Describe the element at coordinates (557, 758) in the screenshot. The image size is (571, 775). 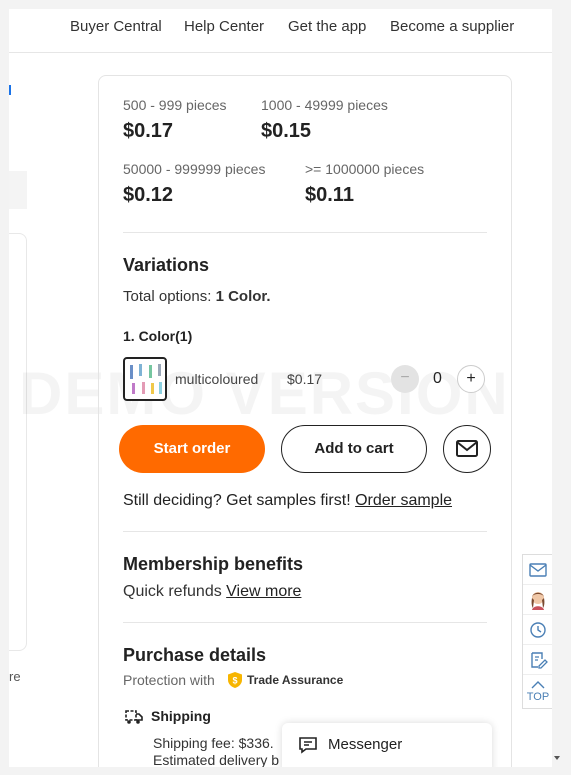
I see `scroll-down-arrow-icon` at that location.